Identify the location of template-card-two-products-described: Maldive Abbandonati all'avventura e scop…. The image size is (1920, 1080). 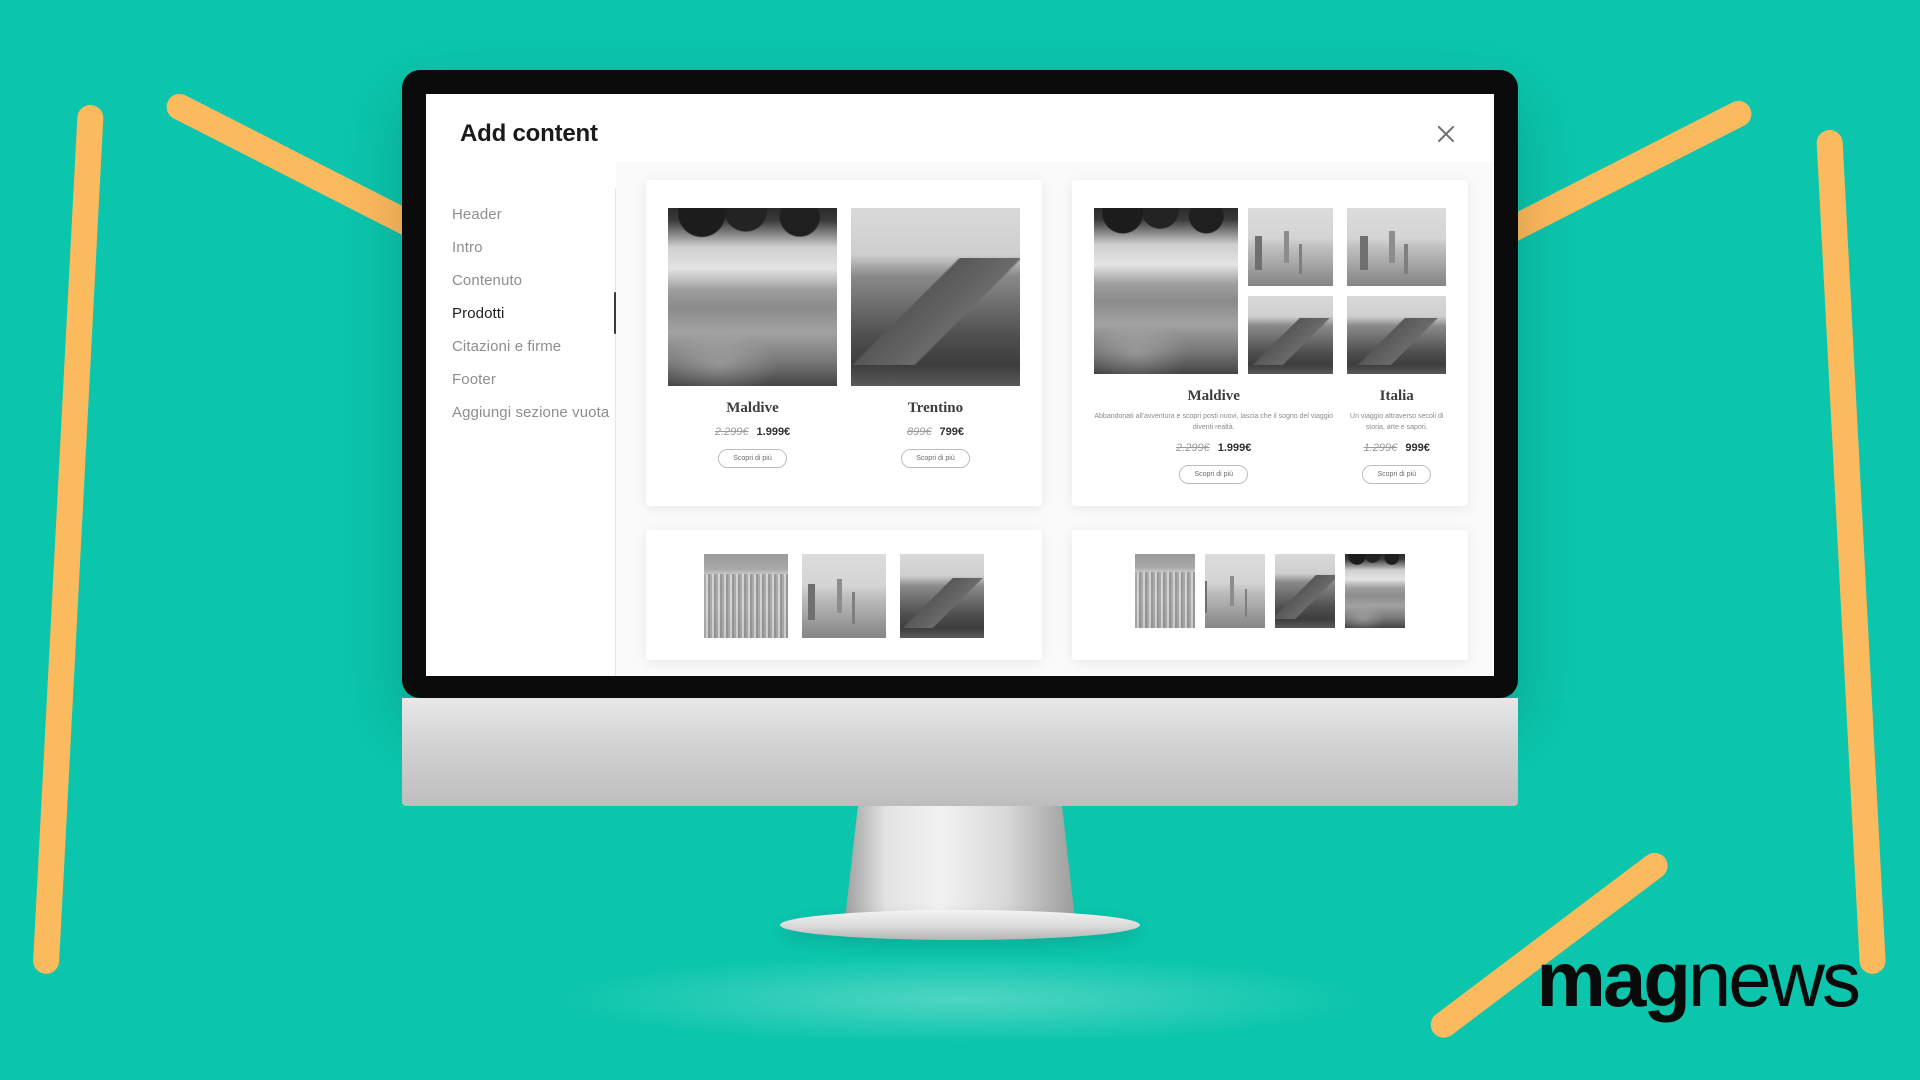
(1270, 343).